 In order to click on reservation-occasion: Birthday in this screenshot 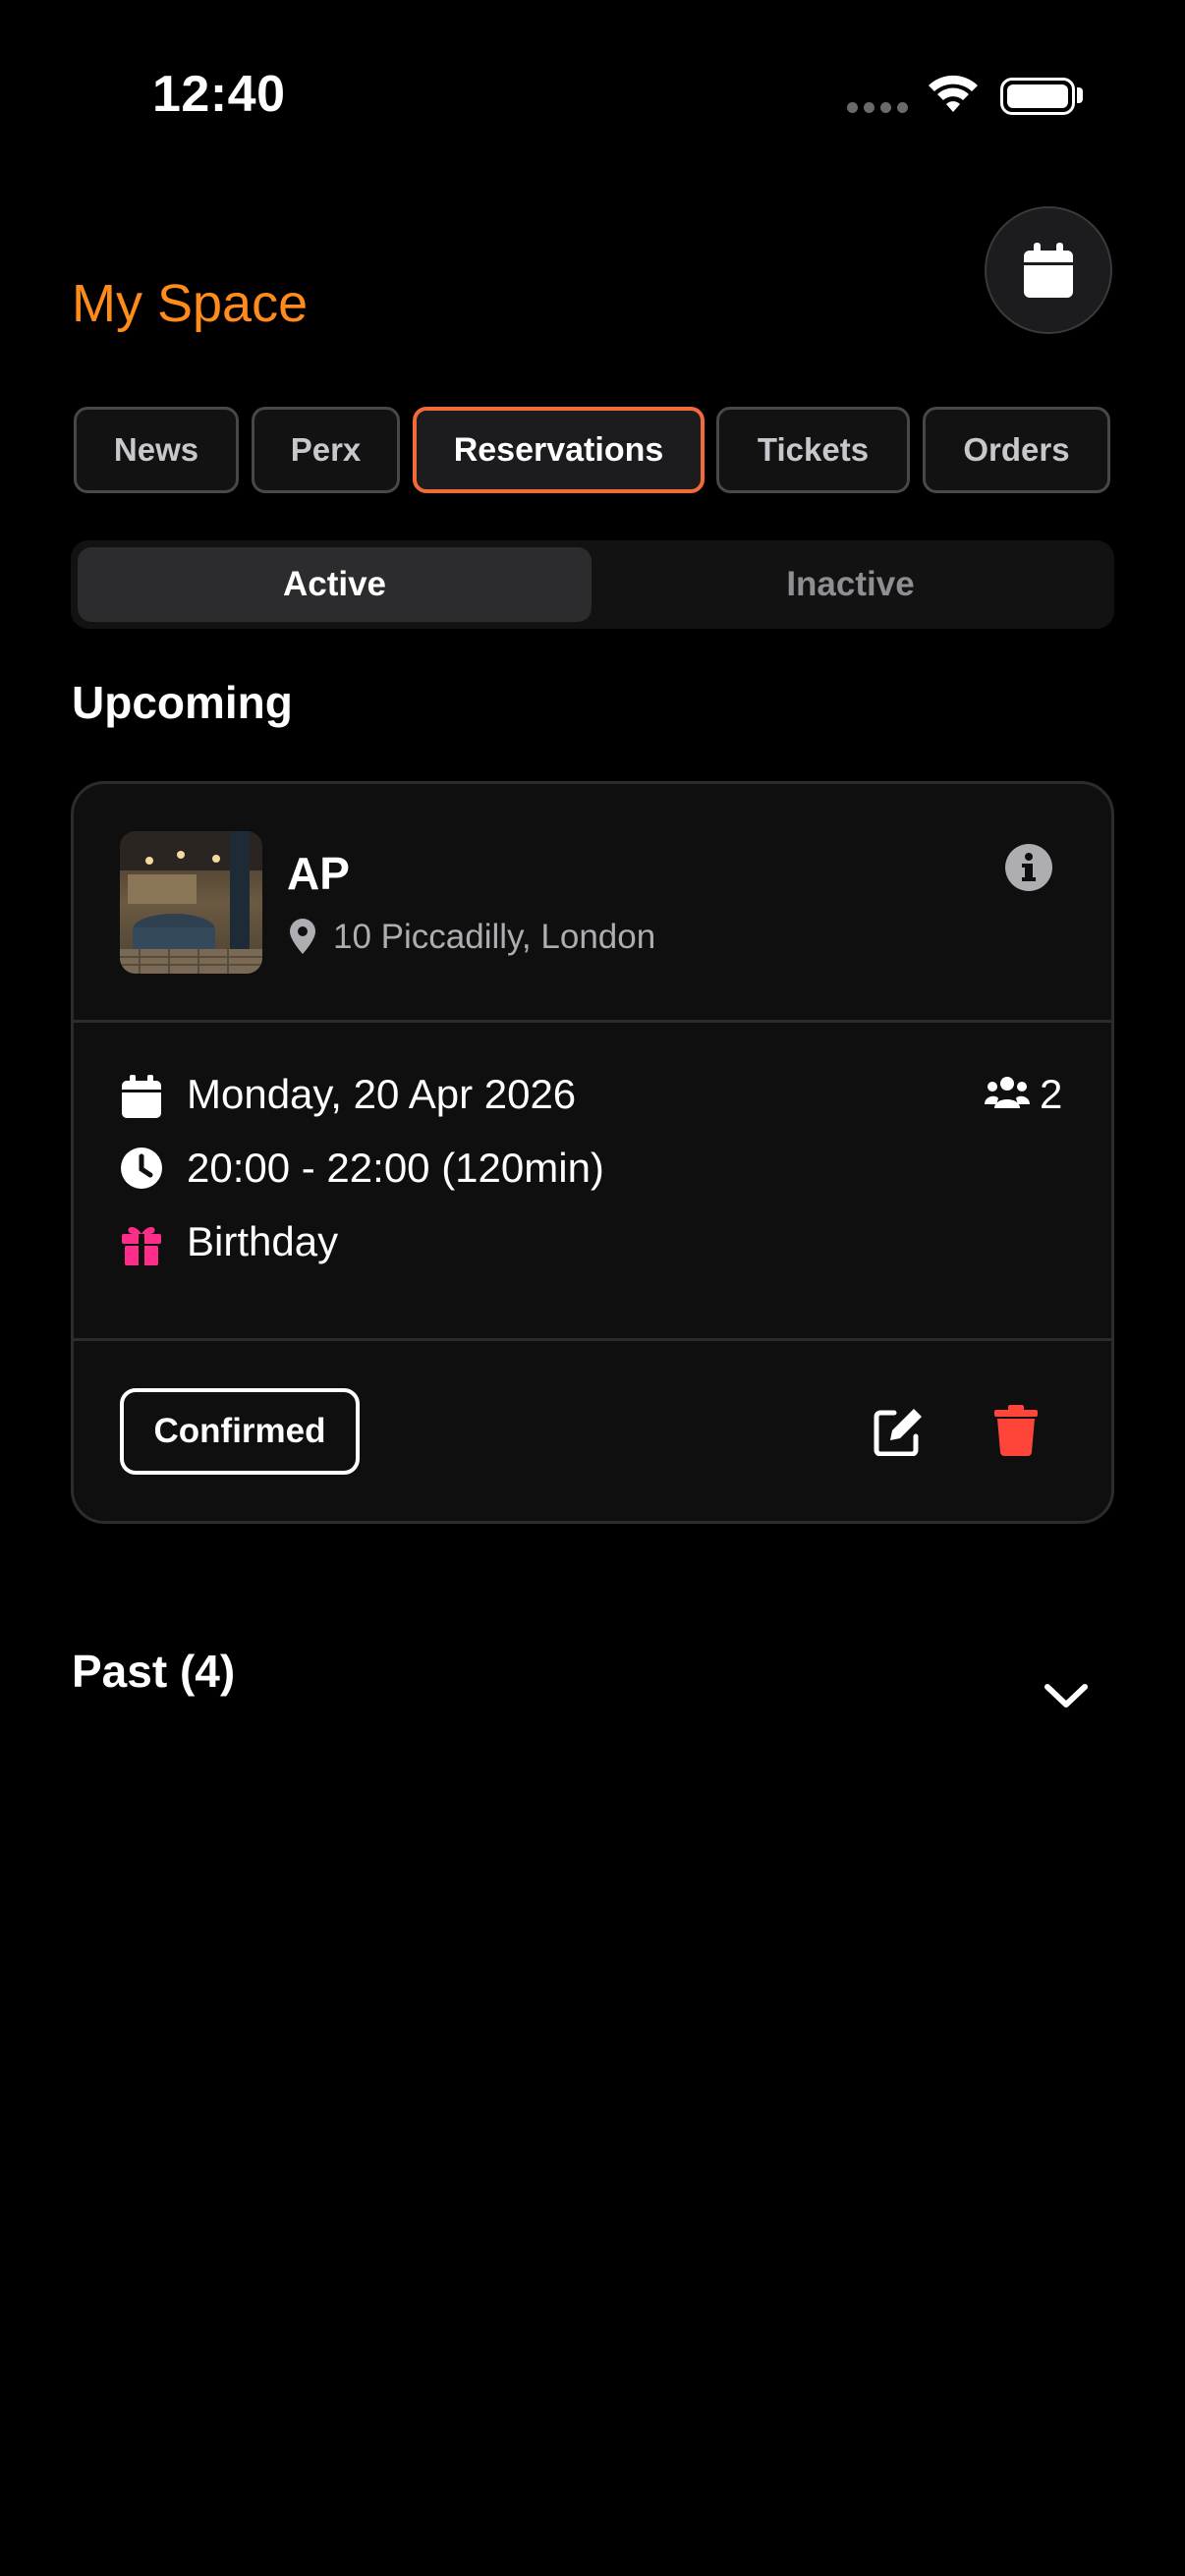, I will do `click(263, 1241)`.